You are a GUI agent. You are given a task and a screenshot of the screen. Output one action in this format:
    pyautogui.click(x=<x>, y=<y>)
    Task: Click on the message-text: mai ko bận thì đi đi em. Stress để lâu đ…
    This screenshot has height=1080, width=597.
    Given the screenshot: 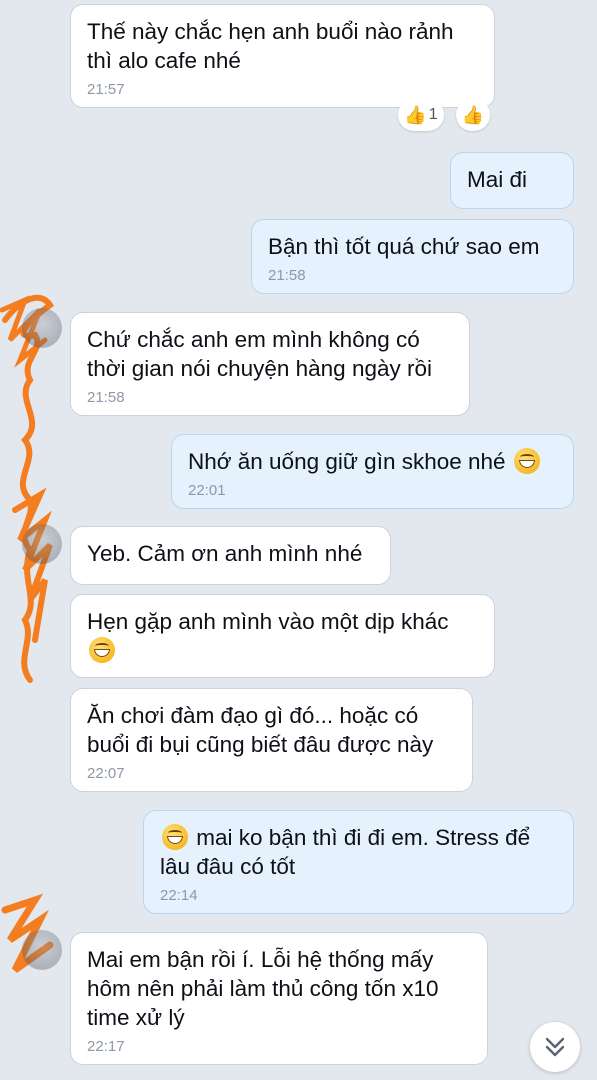 What is the action you would take?
    pyautogui.click(x=345, y=852)
    